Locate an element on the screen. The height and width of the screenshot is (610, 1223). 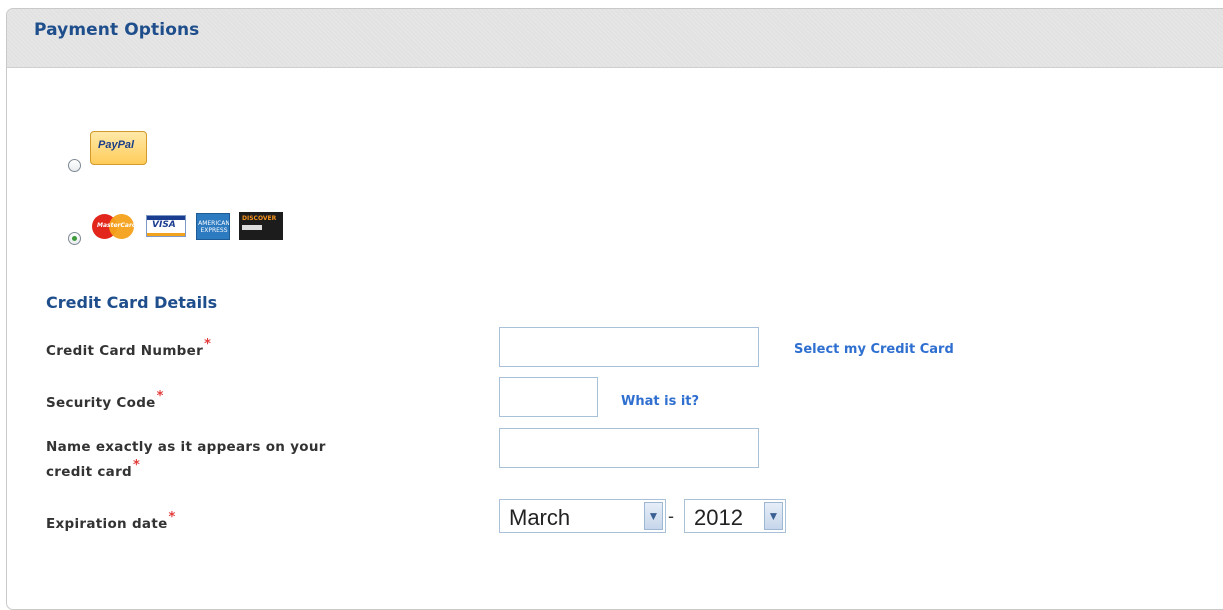
expiration-year-value: 2012 is located at coordinates (718, 517).